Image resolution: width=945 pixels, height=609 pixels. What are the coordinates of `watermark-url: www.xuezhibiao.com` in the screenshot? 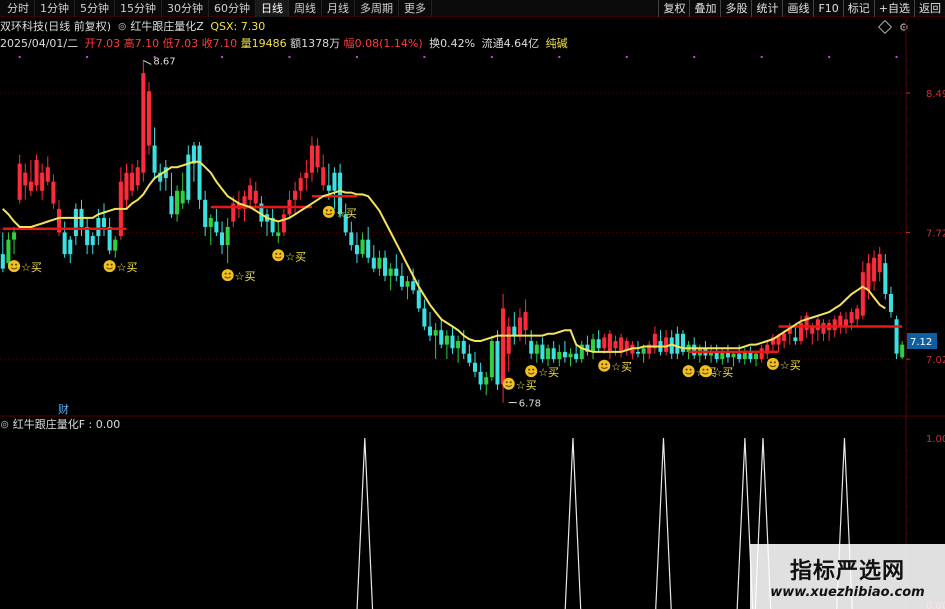 It's located at (847, 592).